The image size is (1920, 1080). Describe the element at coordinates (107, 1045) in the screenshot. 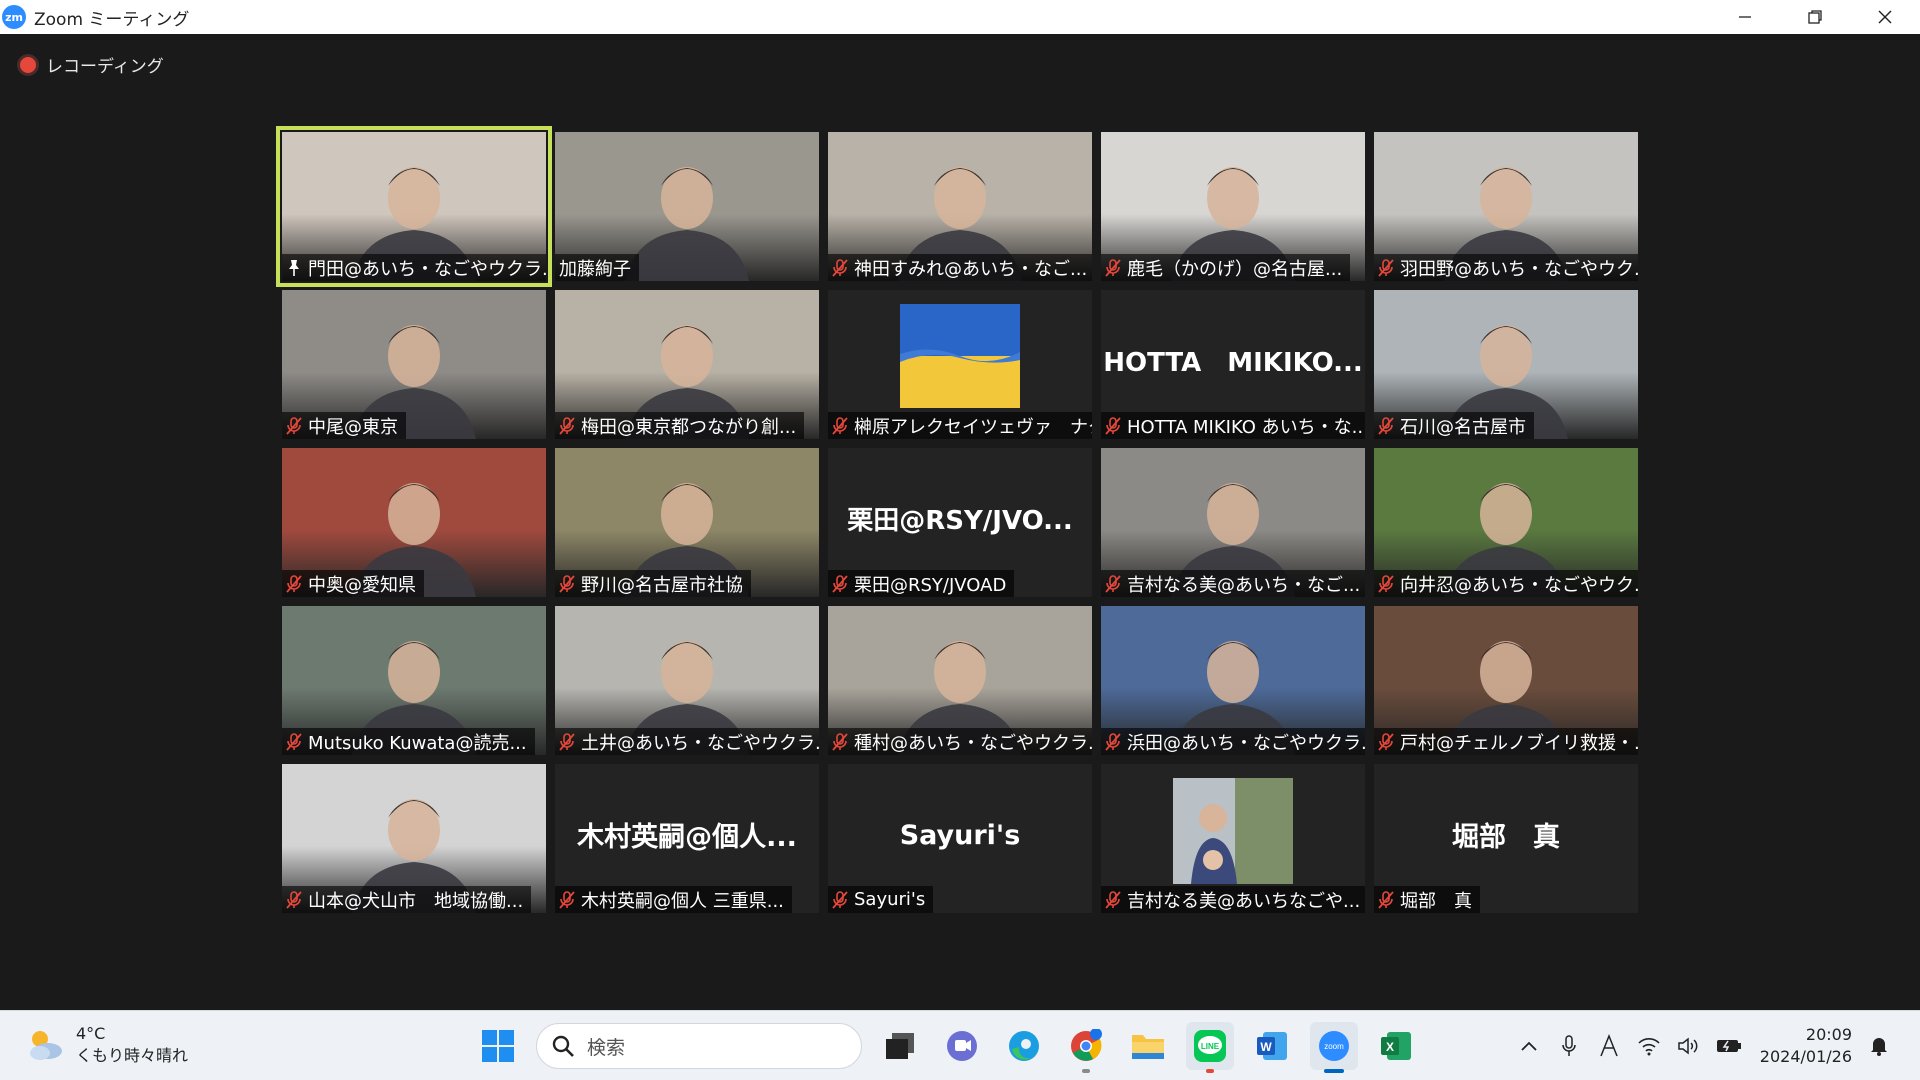

I see `weather-widget: 4°C くもり時々晴れ` at that location.